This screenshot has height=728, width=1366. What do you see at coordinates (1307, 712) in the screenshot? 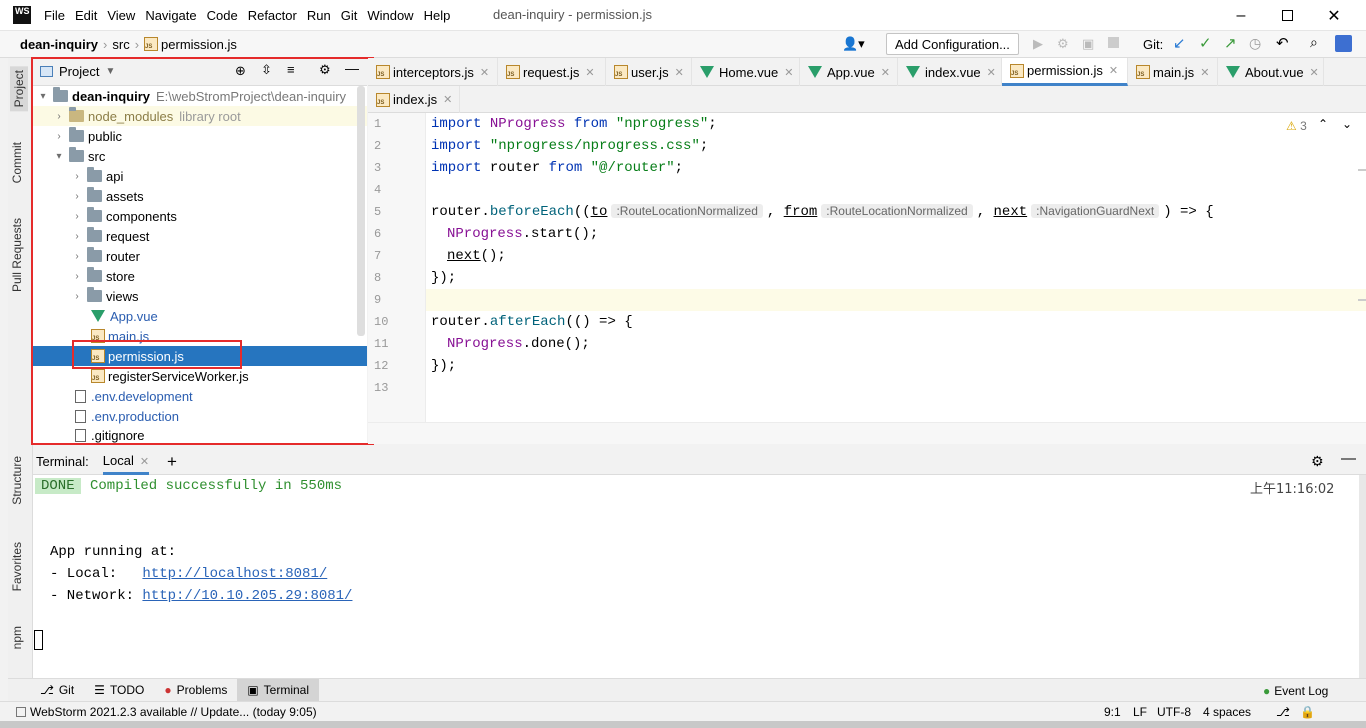
I see `lock-icon: 🔒` at bounding box center [1307, 712].